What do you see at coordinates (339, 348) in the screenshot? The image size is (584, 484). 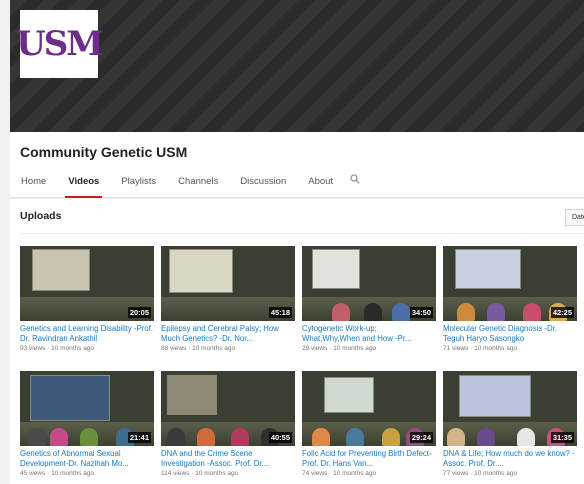 I see `video-meta: 29 views · 10 months ago` at bounding box center [339, 348].